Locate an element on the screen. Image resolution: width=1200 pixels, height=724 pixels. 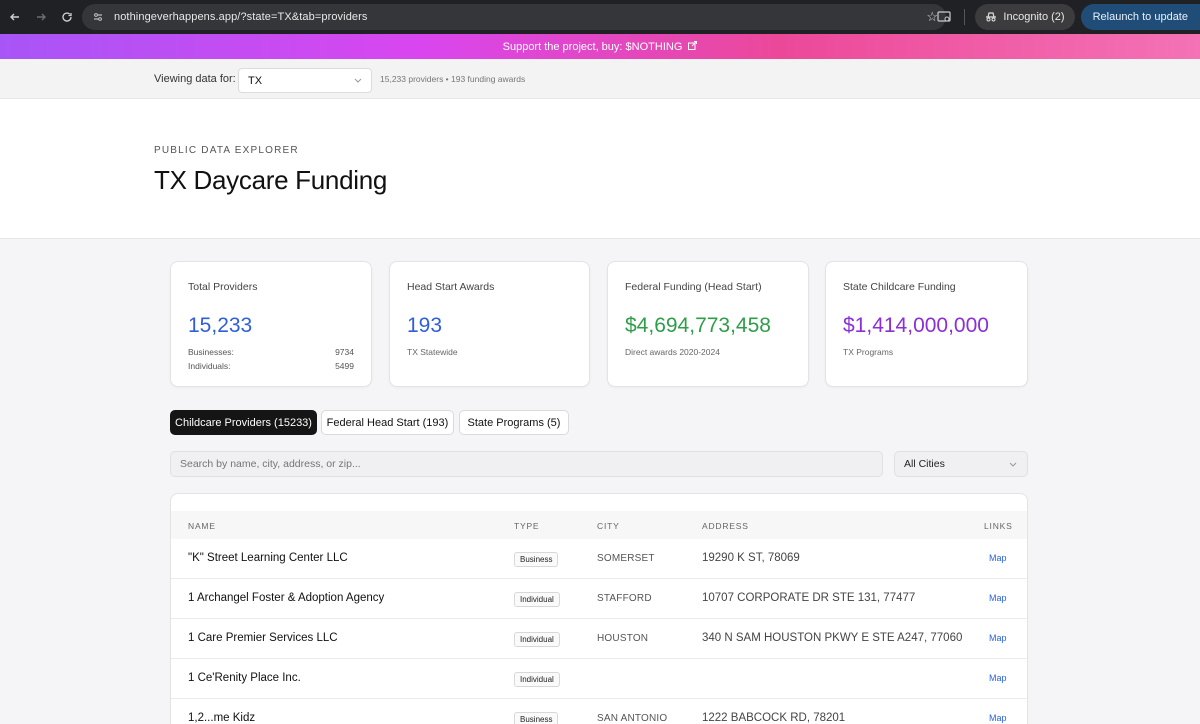
incognito-label: Incognito (2) is located at coordinates (1034, 17).